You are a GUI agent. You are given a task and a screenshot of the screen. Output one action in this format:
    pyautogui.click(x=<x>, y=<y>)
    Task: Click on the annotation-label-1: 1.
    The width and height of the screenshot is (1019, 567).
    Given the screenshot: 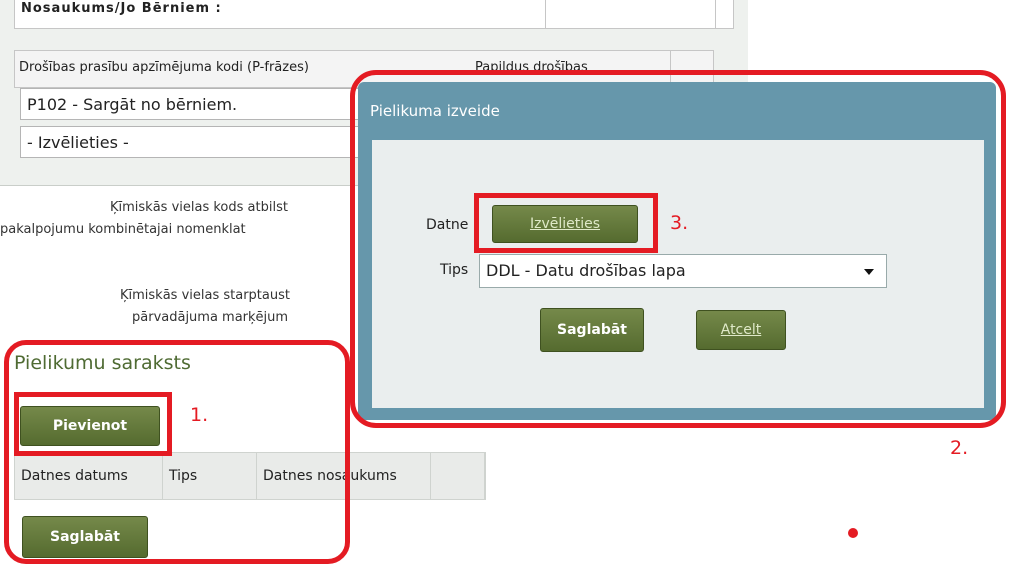 What is the action you would take?
    pyautogui.click(x=199, y=415)
    